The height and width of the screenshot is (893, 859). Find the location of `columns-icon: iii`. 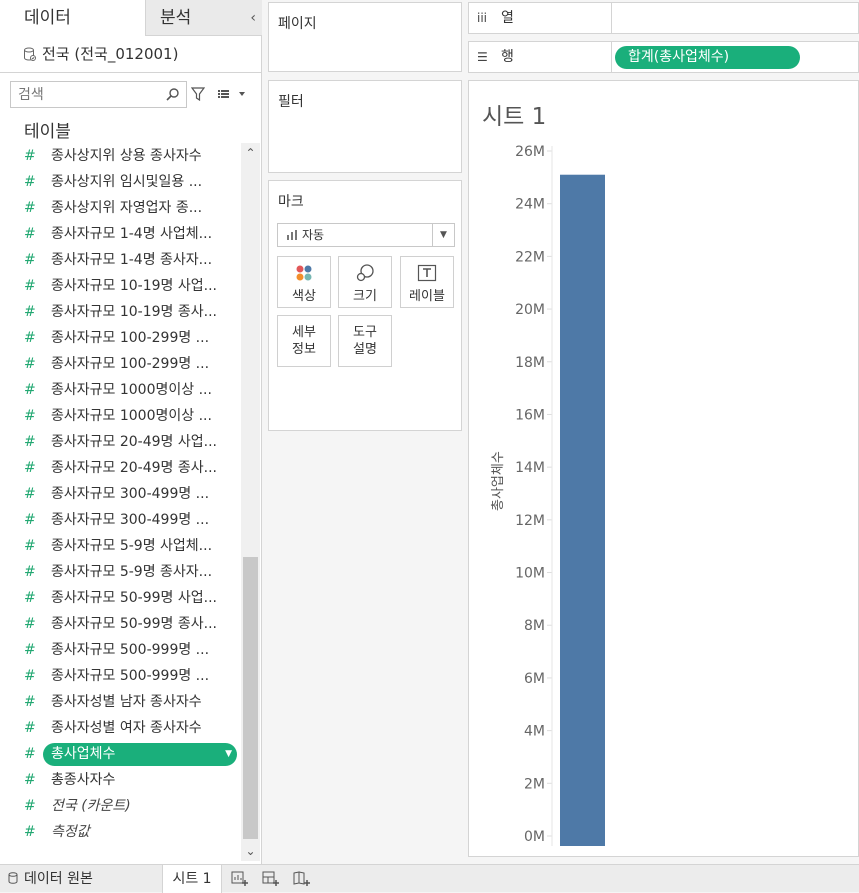

columns-icon: iii is located at coordinates (482, 18).